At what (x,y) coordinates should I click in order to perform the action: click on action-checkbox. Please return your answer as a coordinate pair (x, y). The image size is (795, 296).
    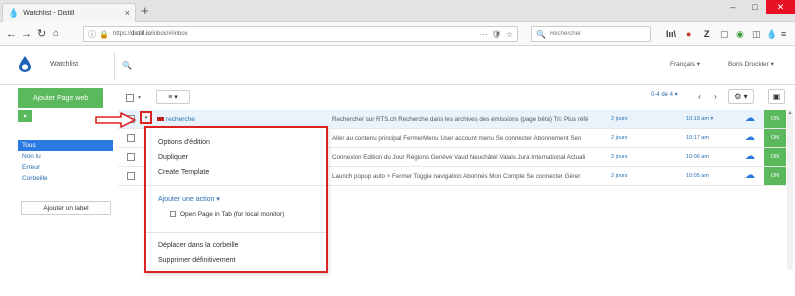
    Looking at the image, I should click on (173, 214).